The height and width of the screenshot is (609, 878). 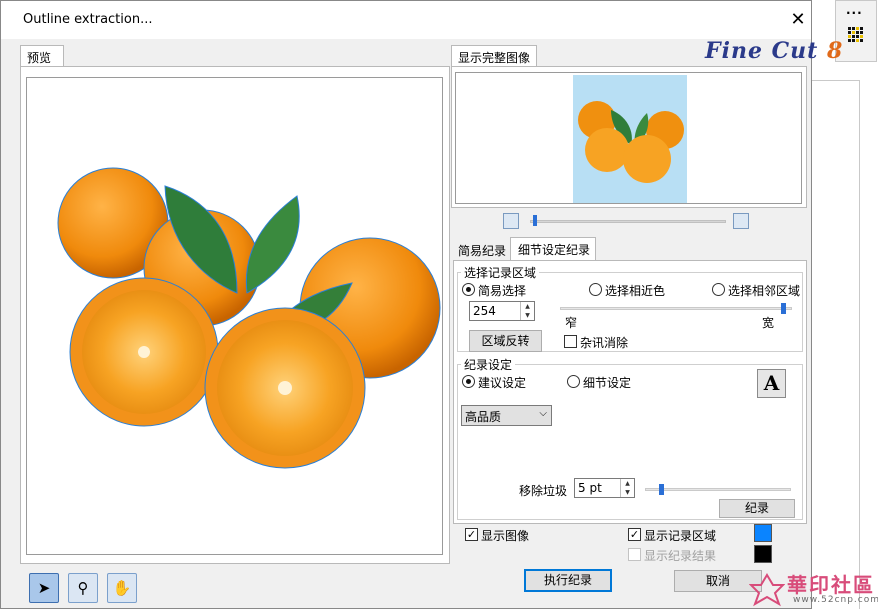 I want to click on watermark-text: 華印社區, so click(x=831, y=585).